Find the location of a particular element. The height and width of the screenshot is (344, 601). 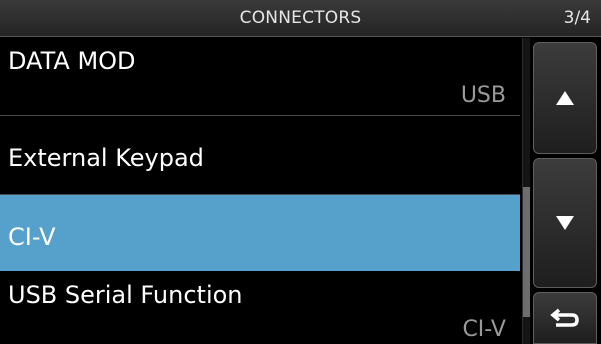

triangle-up-icon is located at coordinates (565, 98).